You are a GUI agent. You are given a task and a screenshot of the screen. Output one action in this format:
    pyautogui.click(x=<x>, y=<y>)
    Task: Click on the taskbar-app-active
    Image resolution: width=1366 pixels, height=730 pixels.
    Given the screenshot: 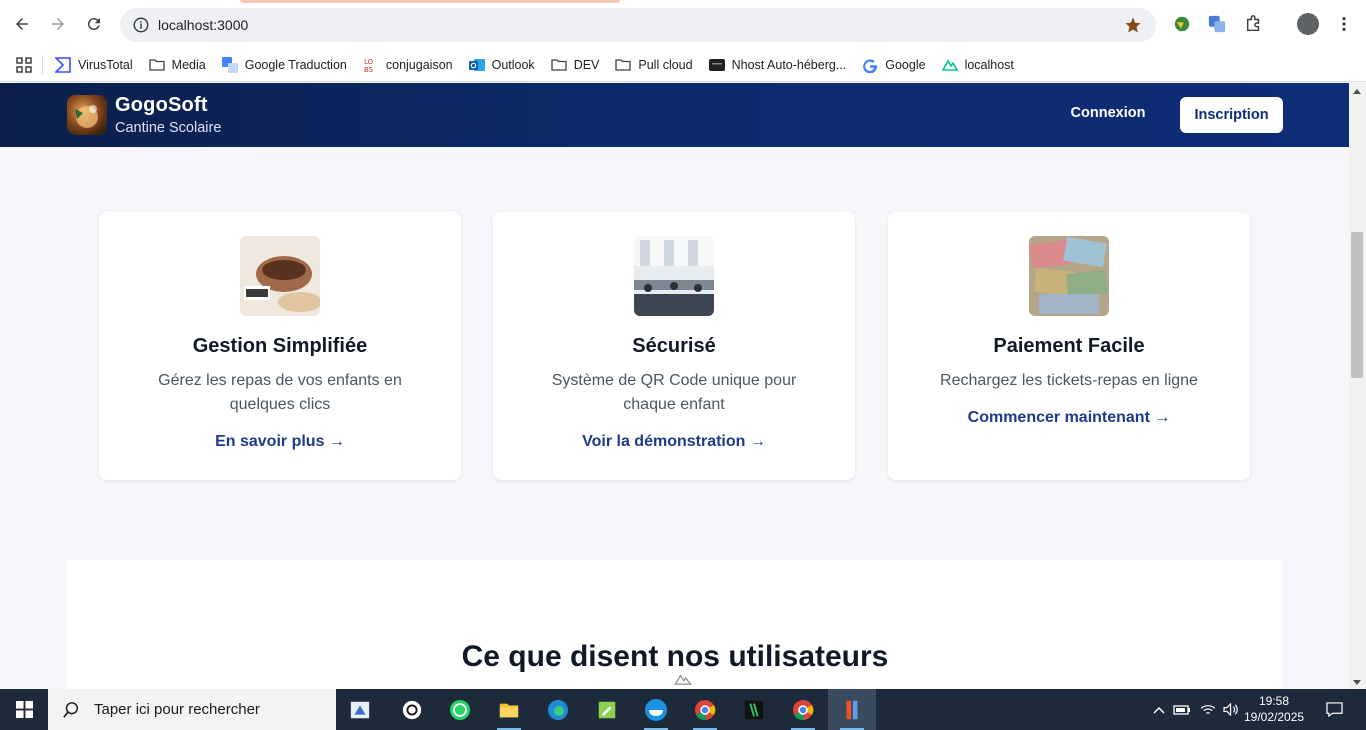 What is the action you would take?
    pyautogui.click(x=852, y=709)
    